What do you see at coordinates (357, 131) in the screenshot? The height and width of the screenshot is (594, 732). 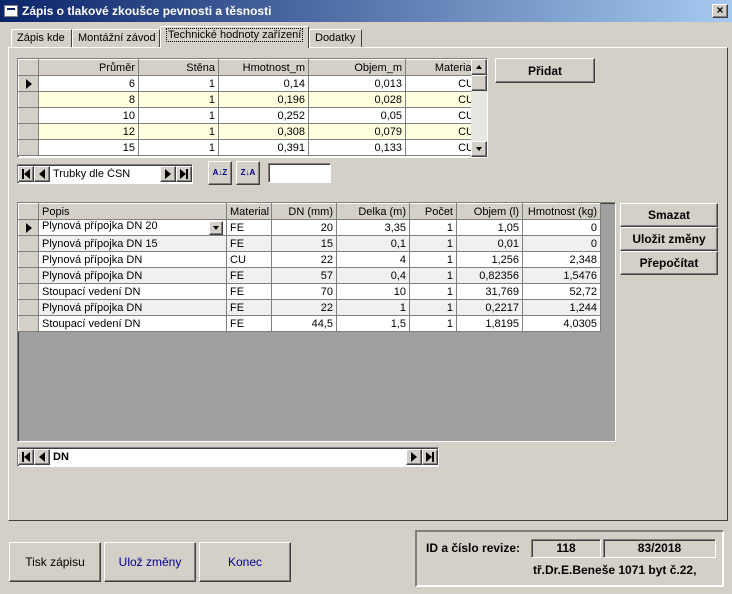 I see `cell: 0,079` at bounding box center [357, 131].